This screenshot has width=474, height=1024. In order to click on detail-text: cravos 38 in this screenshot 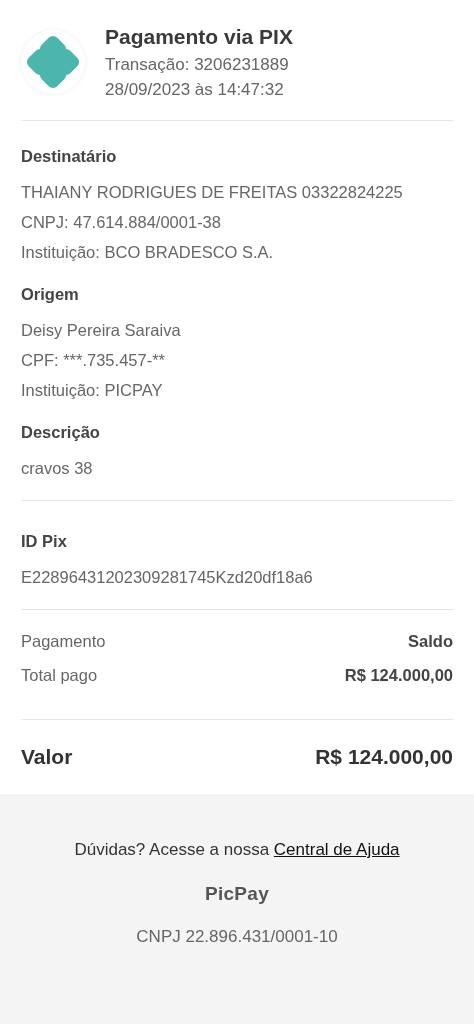, I will do `click(57, 468)`.